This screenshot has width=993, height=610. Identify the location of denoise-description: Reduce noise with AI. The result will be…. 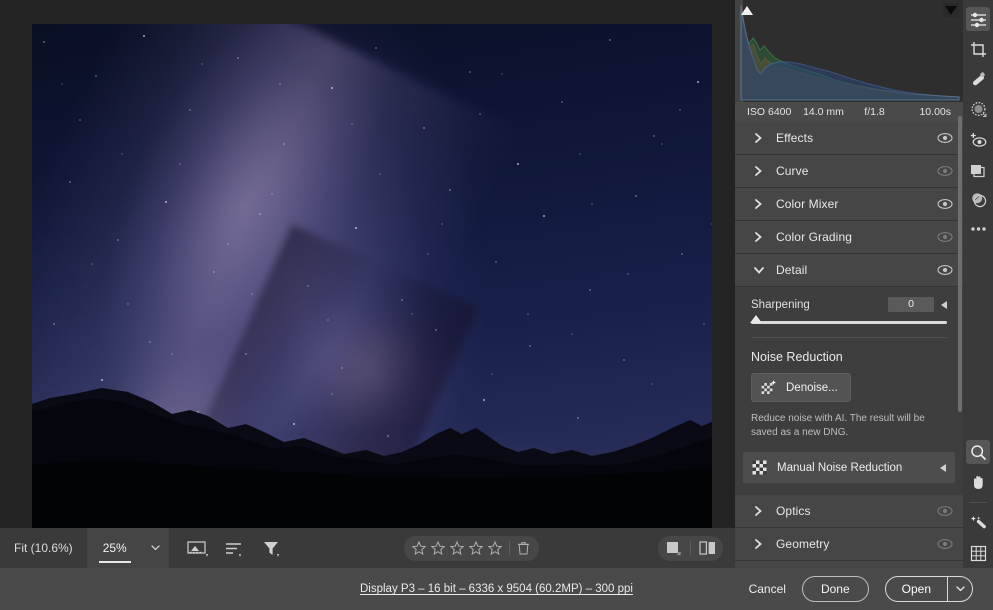
(838, 426).